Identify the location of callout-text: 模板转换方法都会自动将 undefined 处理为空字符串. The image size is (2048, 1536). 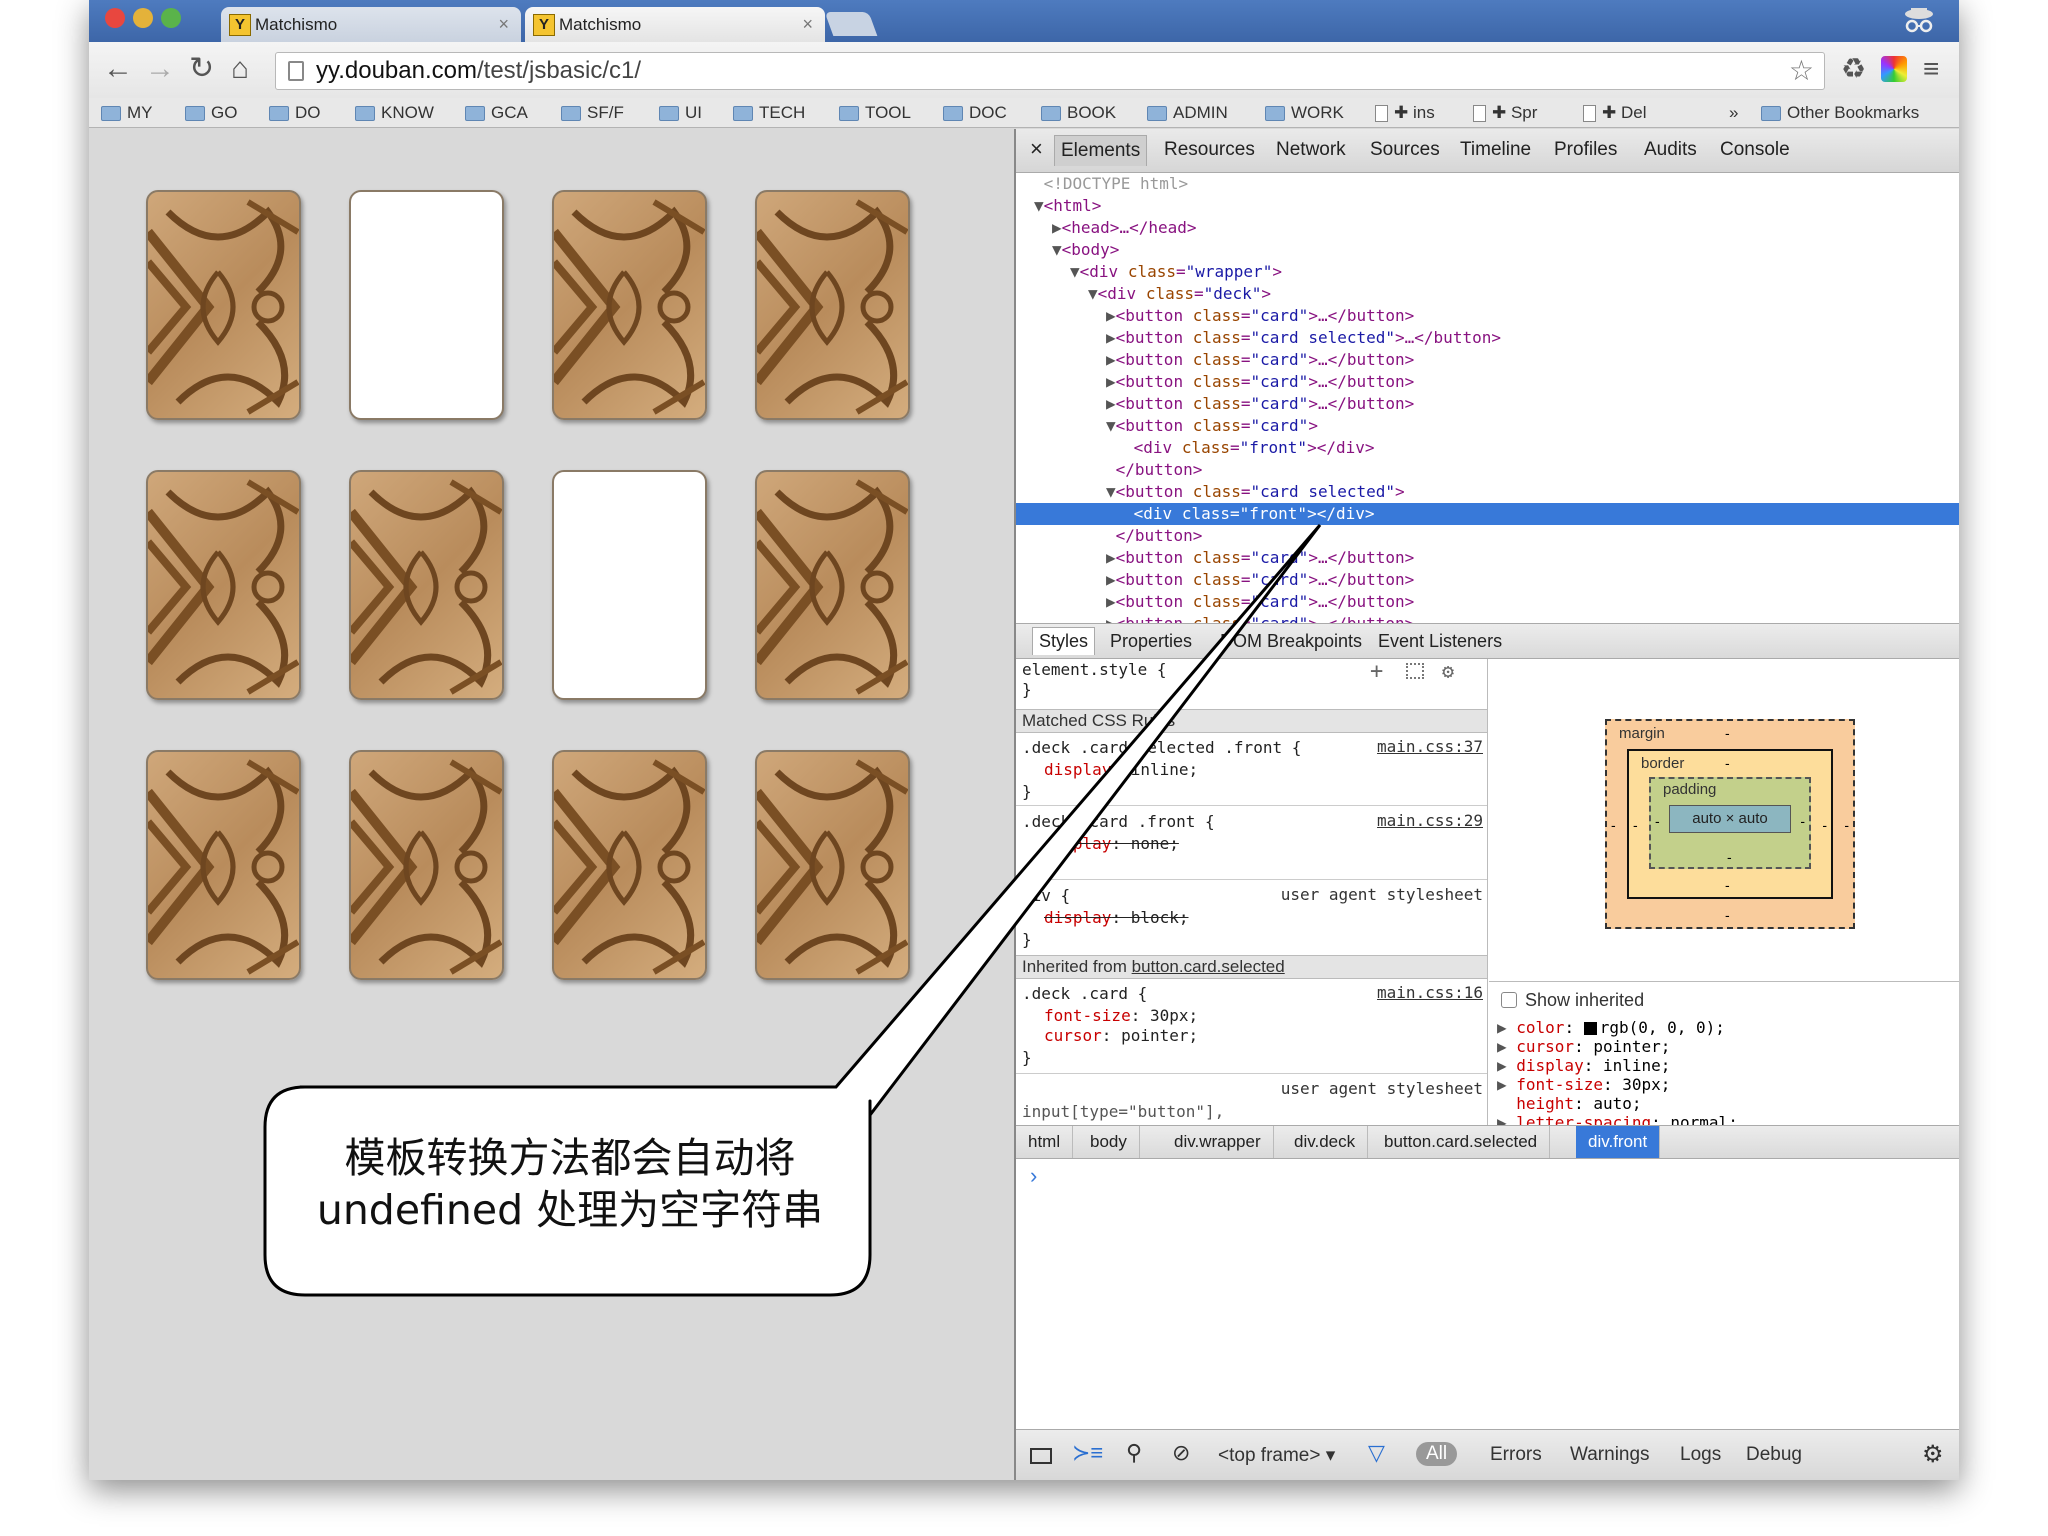
(570, 1184).